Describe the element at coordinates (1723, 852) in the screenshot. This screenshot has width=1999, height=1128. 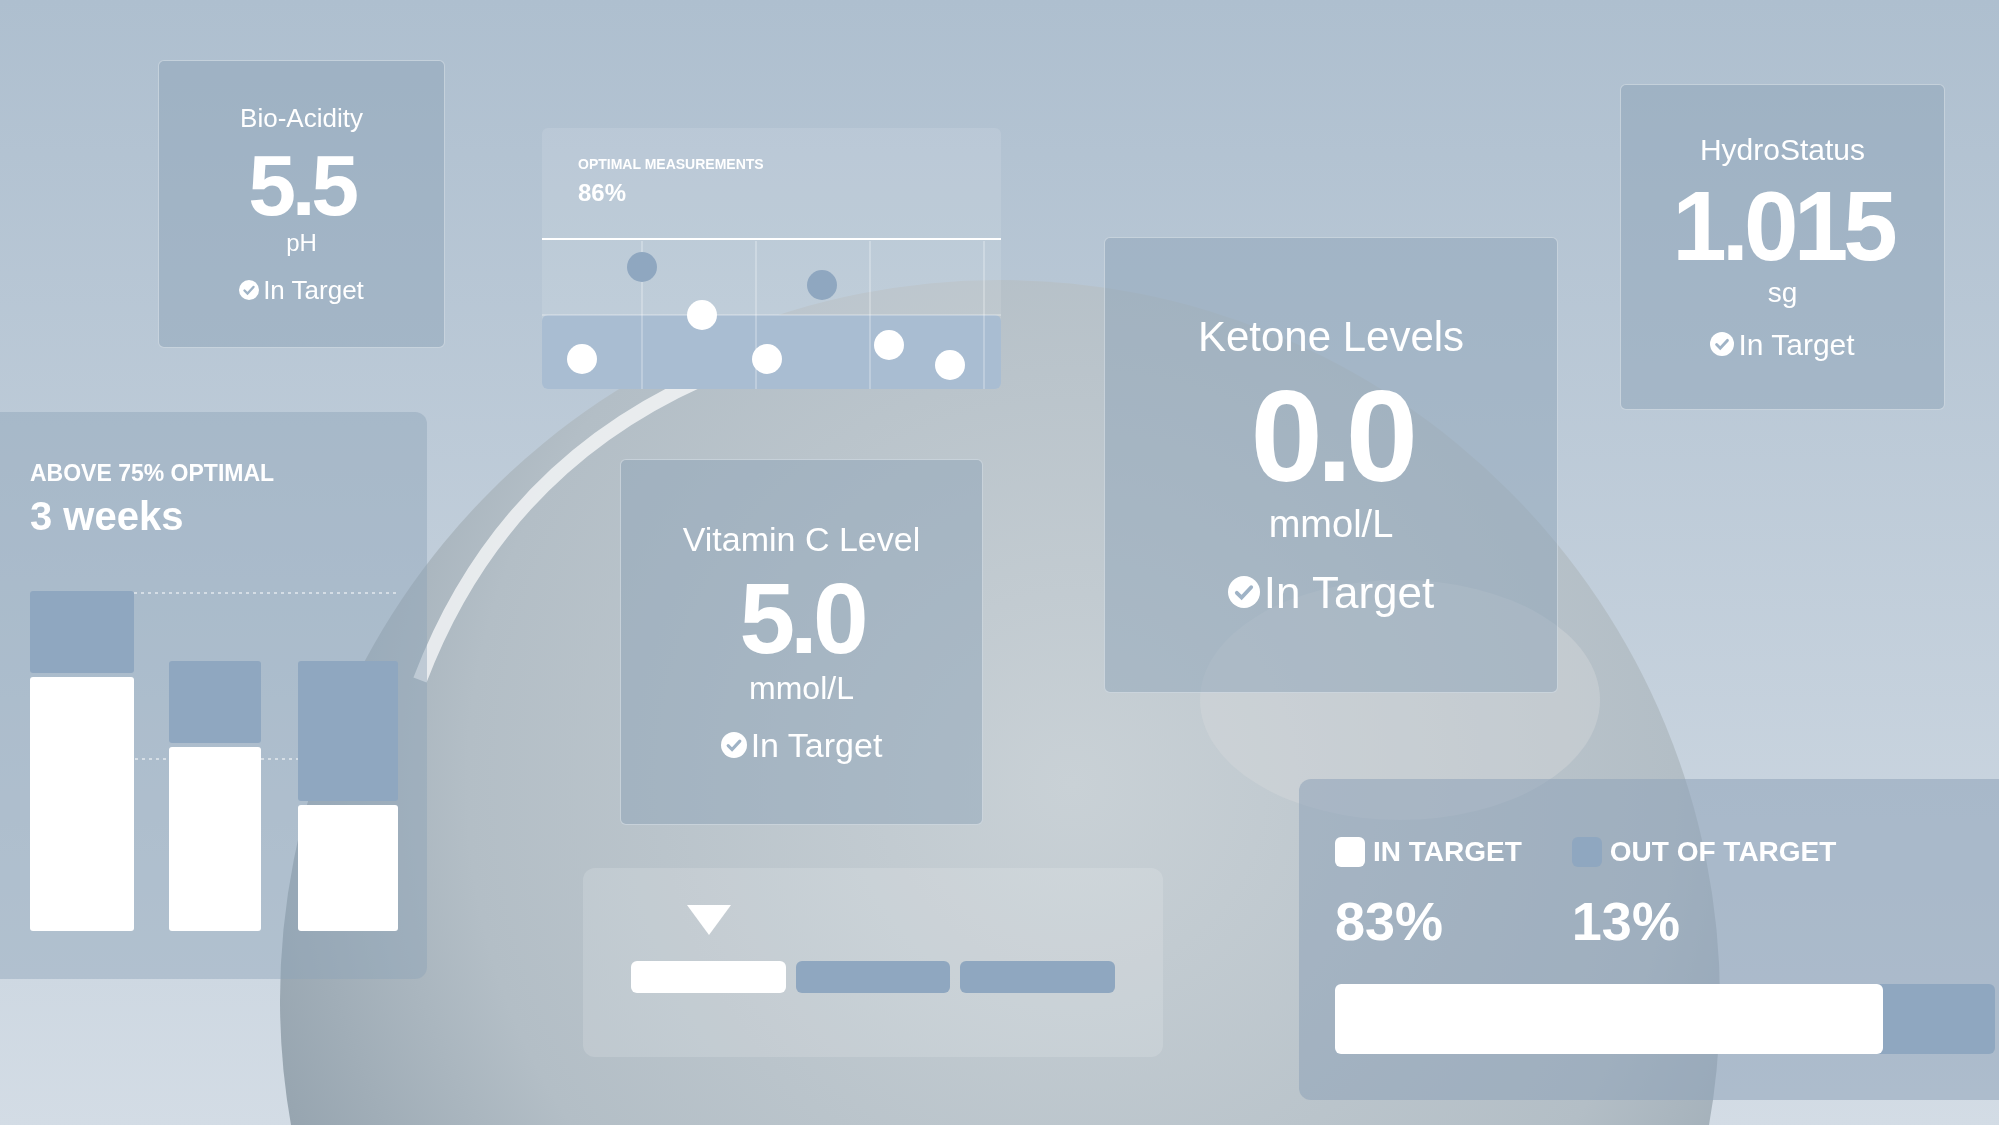
I see `legend-label: OUT OF TARGET` at that location.